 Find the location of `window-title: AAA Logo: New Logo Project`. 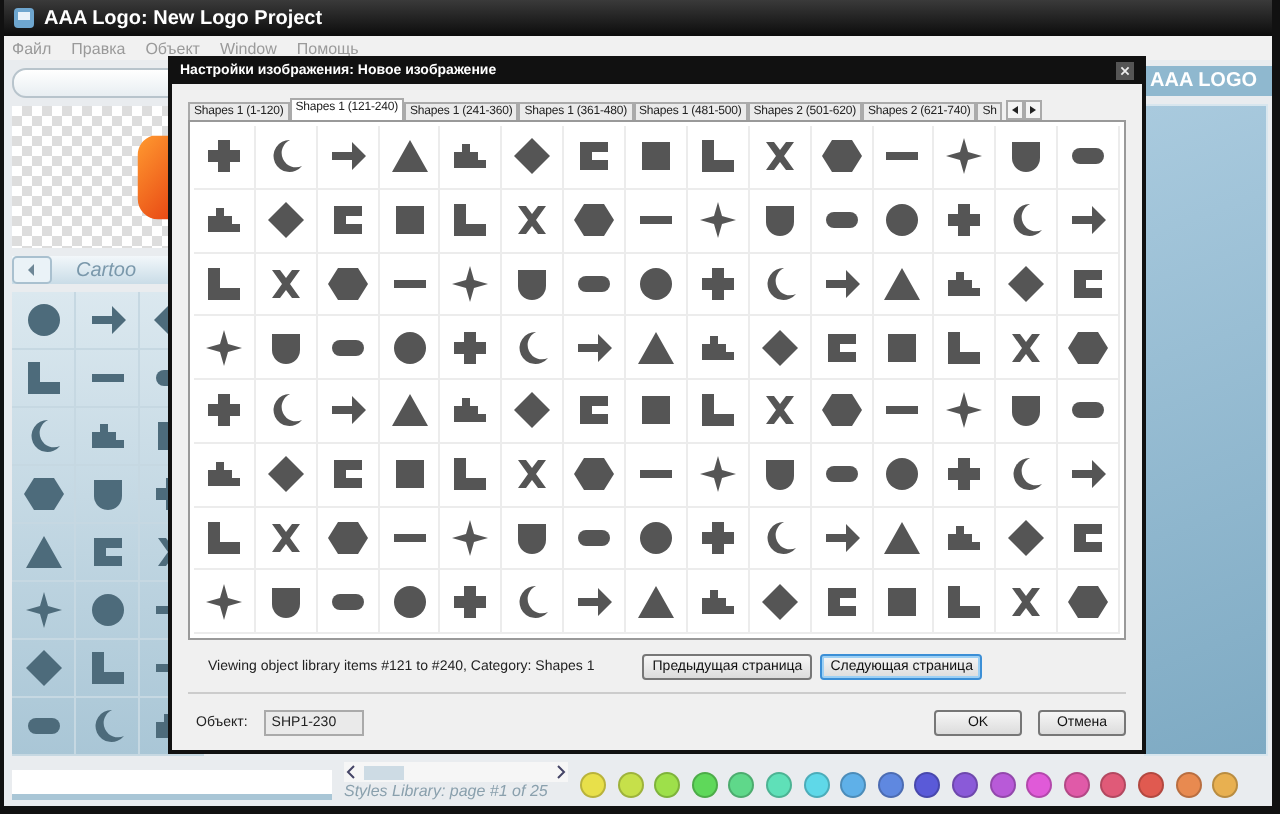

window-title: AAA Logo: New Logo Project is located at coordinates (183, 18).